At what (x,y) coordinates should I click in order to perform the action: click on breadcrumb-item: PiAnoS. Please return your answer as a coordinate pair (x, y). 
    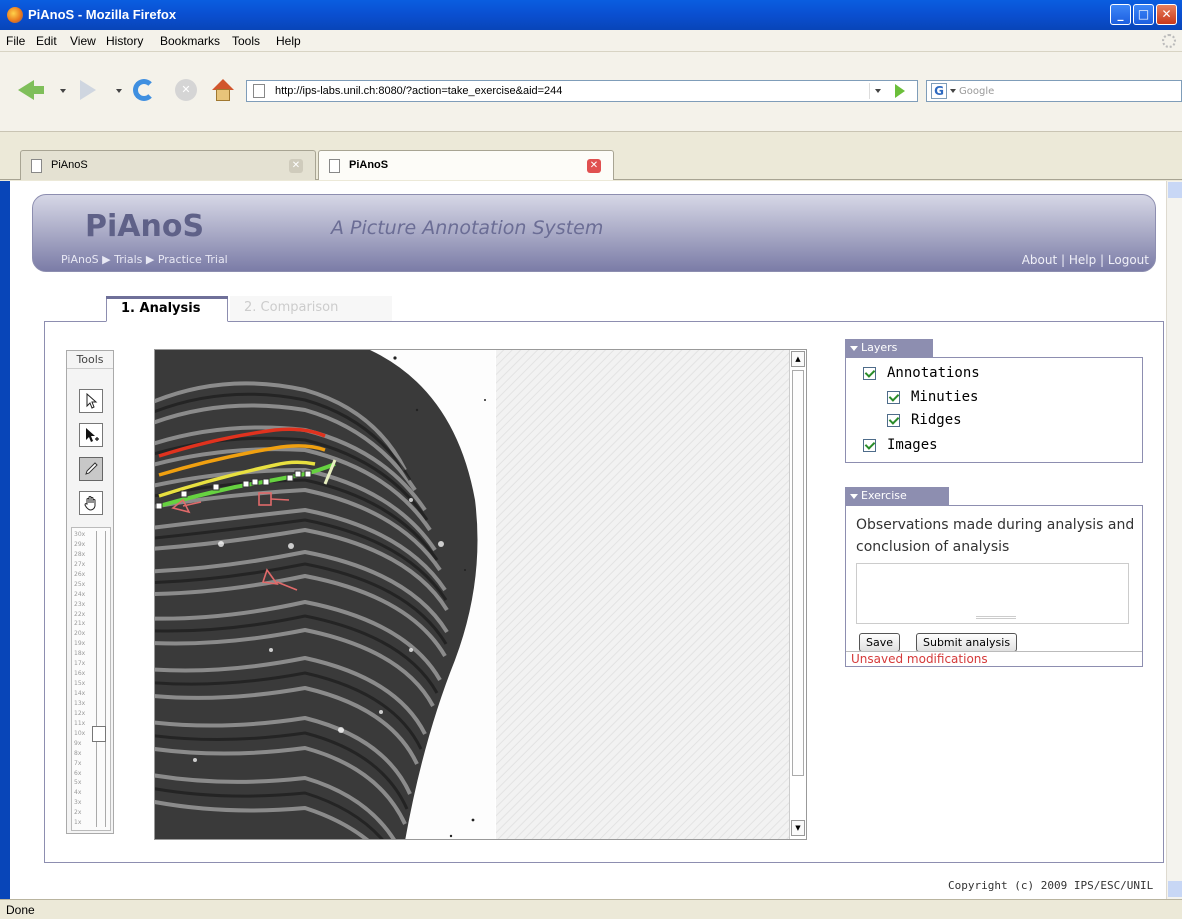
    Looking at the image, I should click on (80, 259).